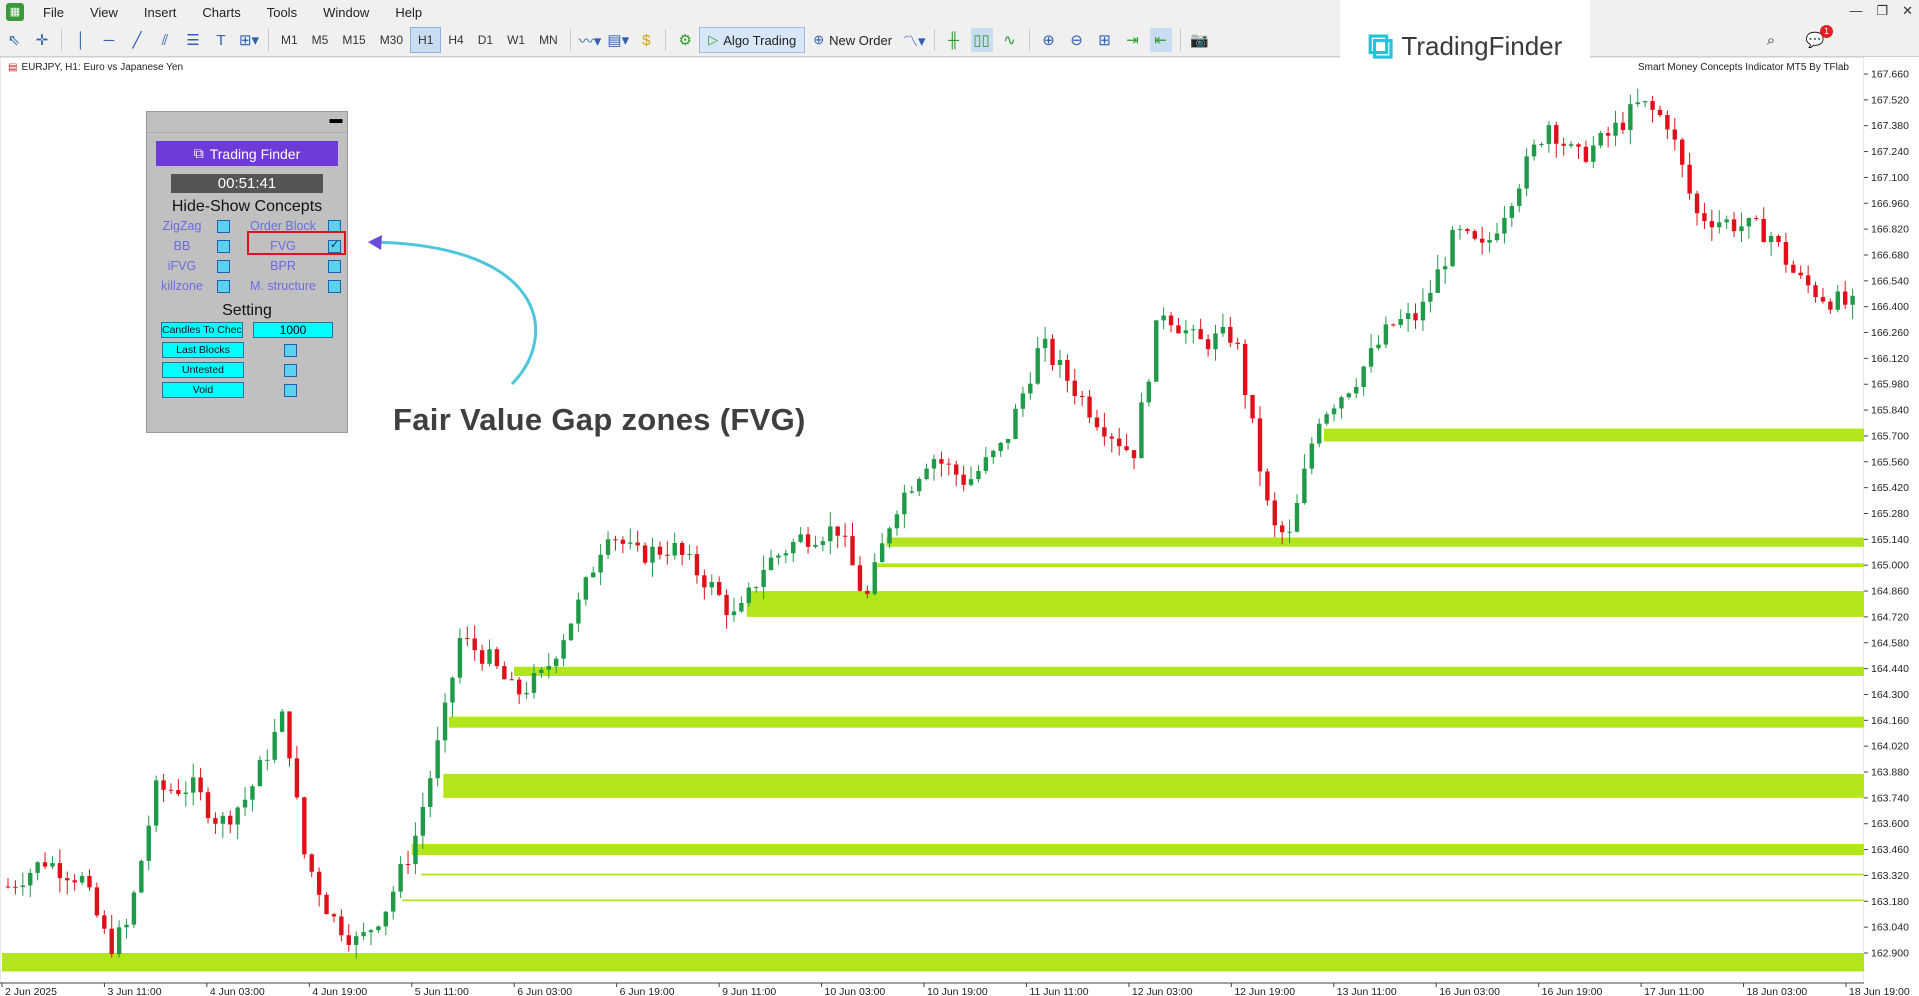 The image size is (1919, 996). Describe the element at coordinates (1380, 45) in the screenshot. I see `tradingfinder-mark-icon: ⧉` at that location.